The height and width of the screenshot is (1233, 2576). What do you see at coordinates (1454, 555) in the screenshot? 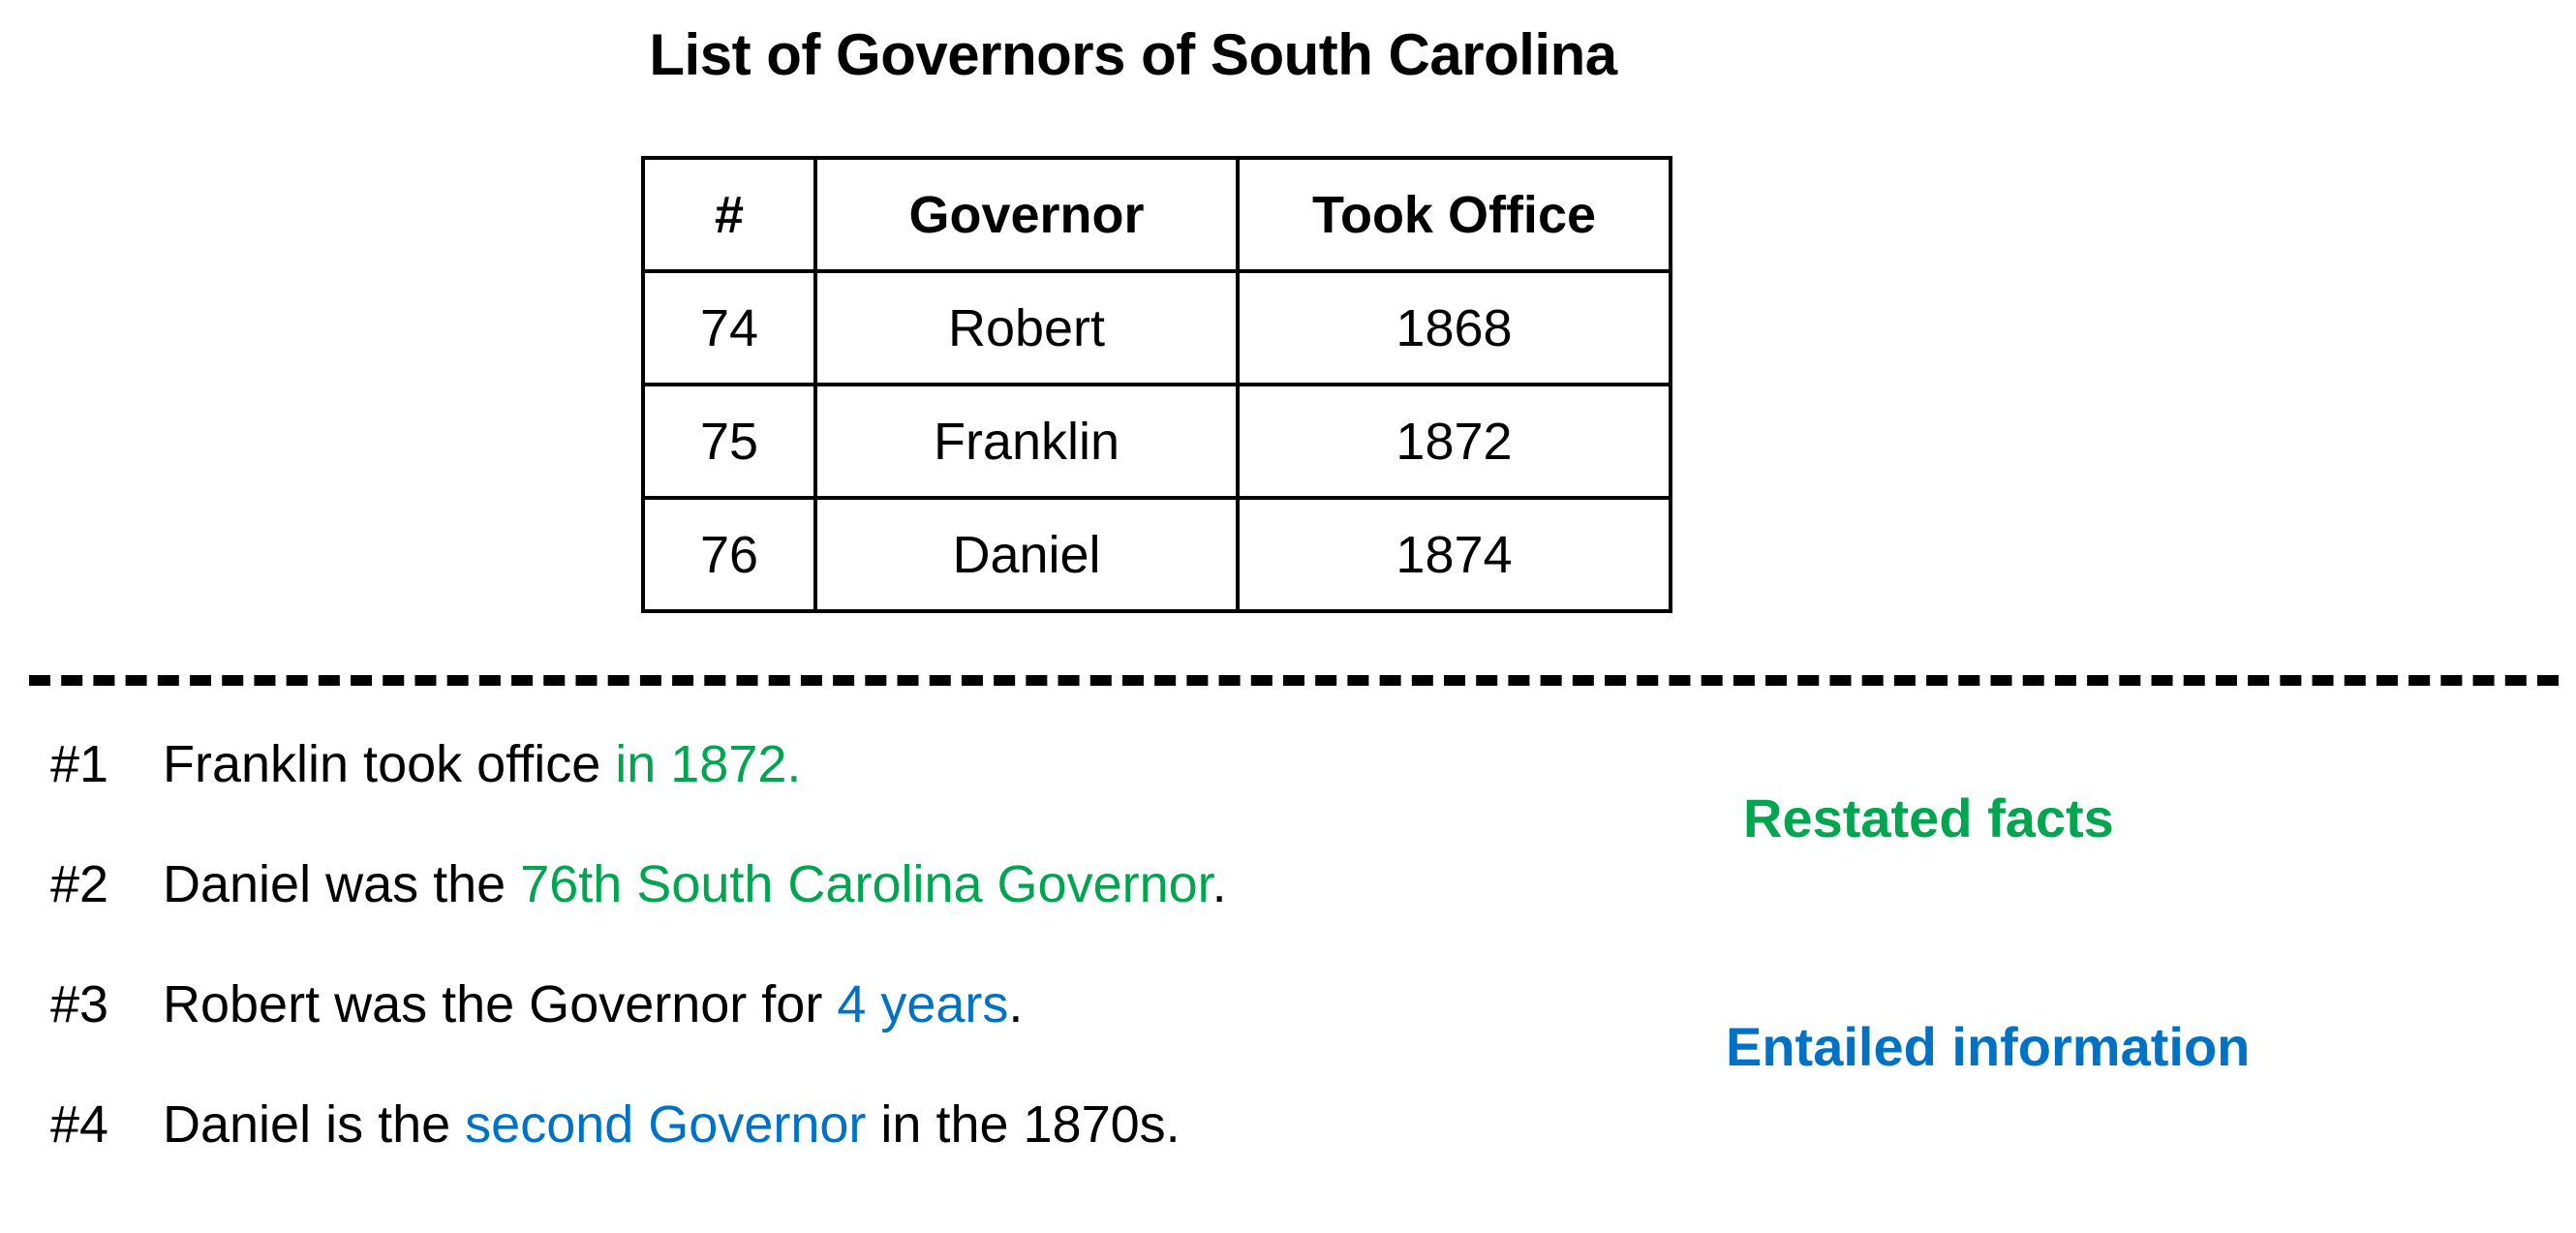
I see `cell-took-office: 1874` at bounding box center [1454, 555].